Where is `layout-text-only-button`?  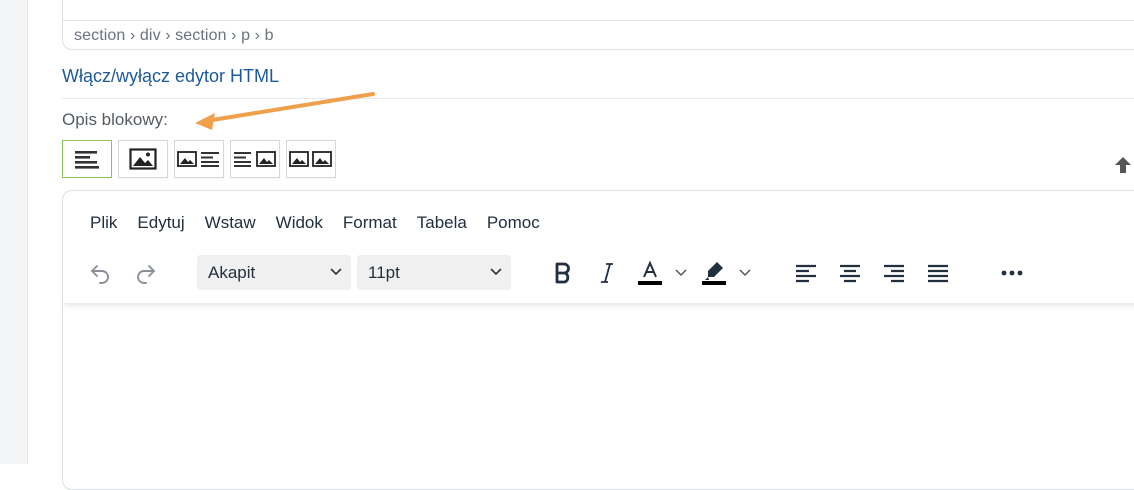
layout-text-only-button is located at coordinates (87, 159).